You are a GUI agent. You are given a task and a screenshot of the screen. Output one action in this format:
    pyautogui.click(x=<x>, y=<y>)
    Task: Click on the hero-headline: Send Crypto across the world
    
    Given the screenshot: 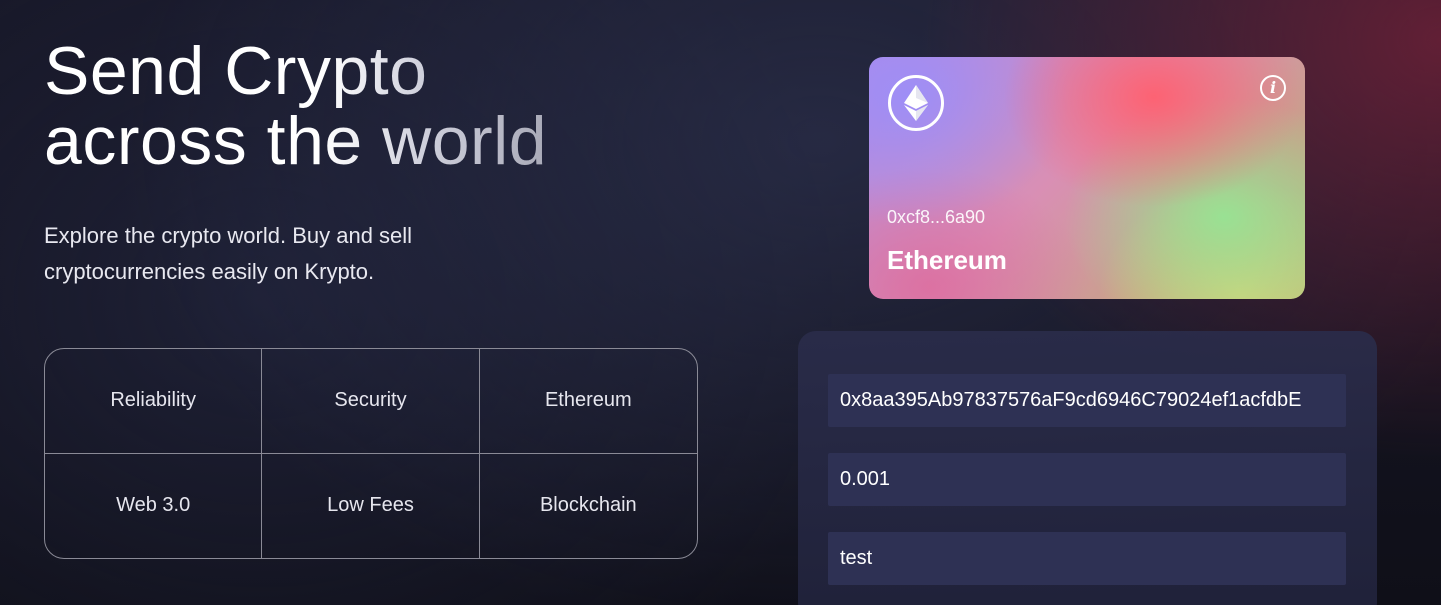 What is the action you would take?
    pyautogui.click(x=295, y=106)
    